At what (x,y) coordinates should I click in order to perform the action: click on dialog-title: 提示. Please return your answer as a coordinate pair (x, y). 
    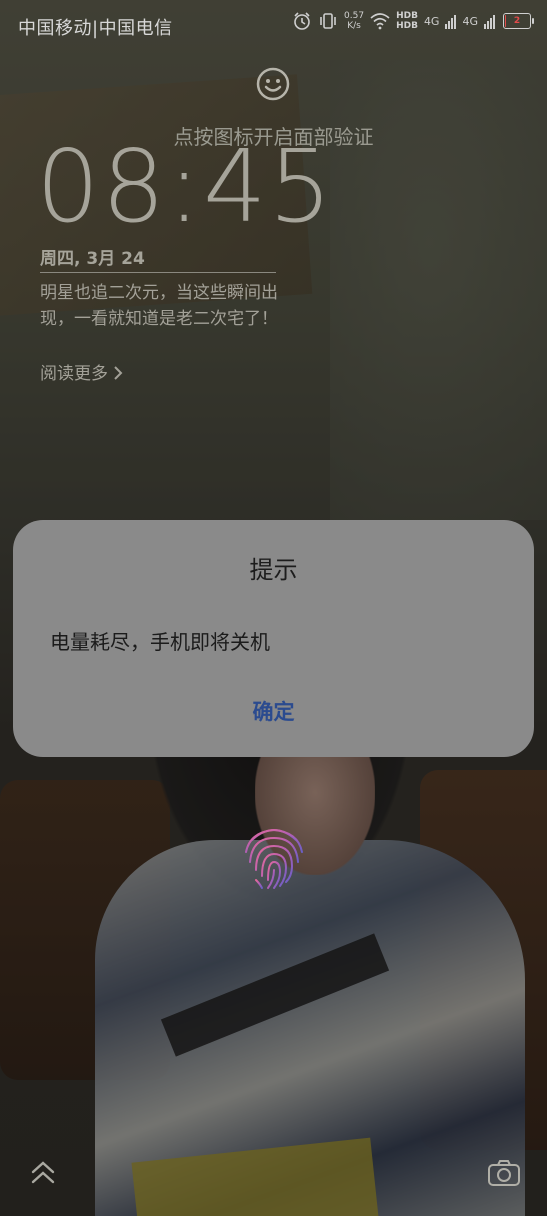
    Looking at the image, I should click on (273, 570).